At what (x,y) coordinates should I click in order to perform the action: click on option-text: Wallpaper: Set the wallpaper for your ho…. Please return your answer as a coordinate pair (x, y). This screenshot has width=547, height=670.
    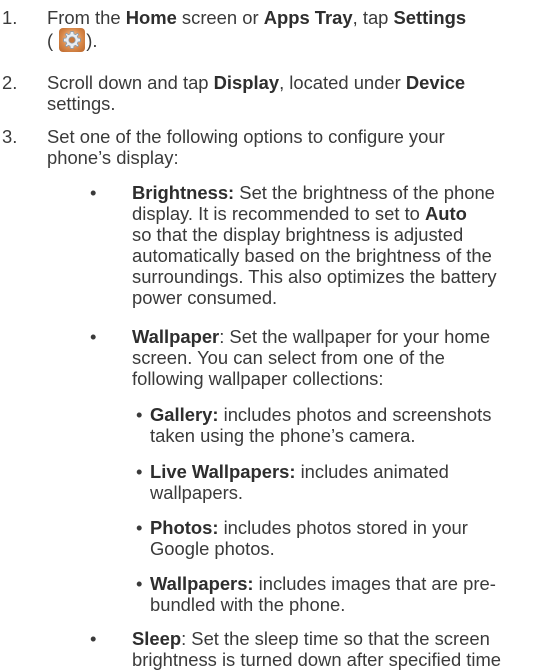
    Looking at the image, I should click on (311, 357).